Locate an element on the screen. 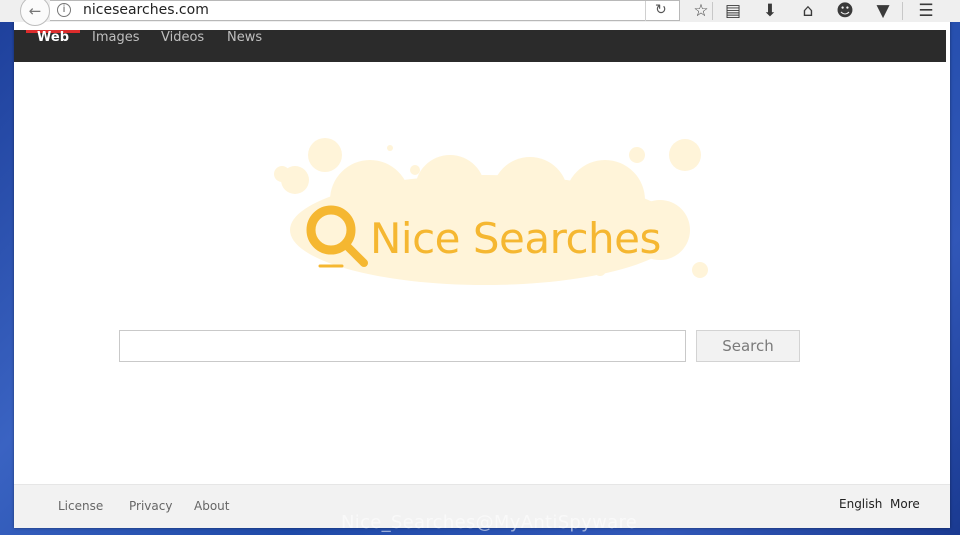 This screenshot has width=960, height=535. tab-videos: Videos is located at coordinates (182, 46).